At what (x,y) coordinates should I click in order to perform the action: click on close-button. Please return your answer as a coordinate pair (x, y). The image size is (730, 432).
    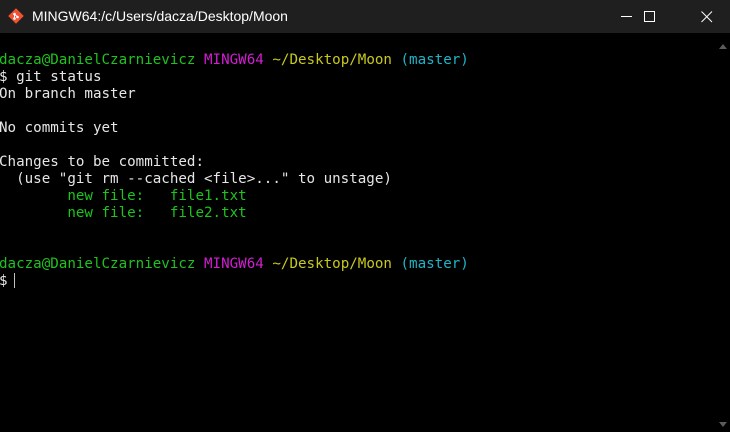
    Looking at the image, I should click on (707, 16).